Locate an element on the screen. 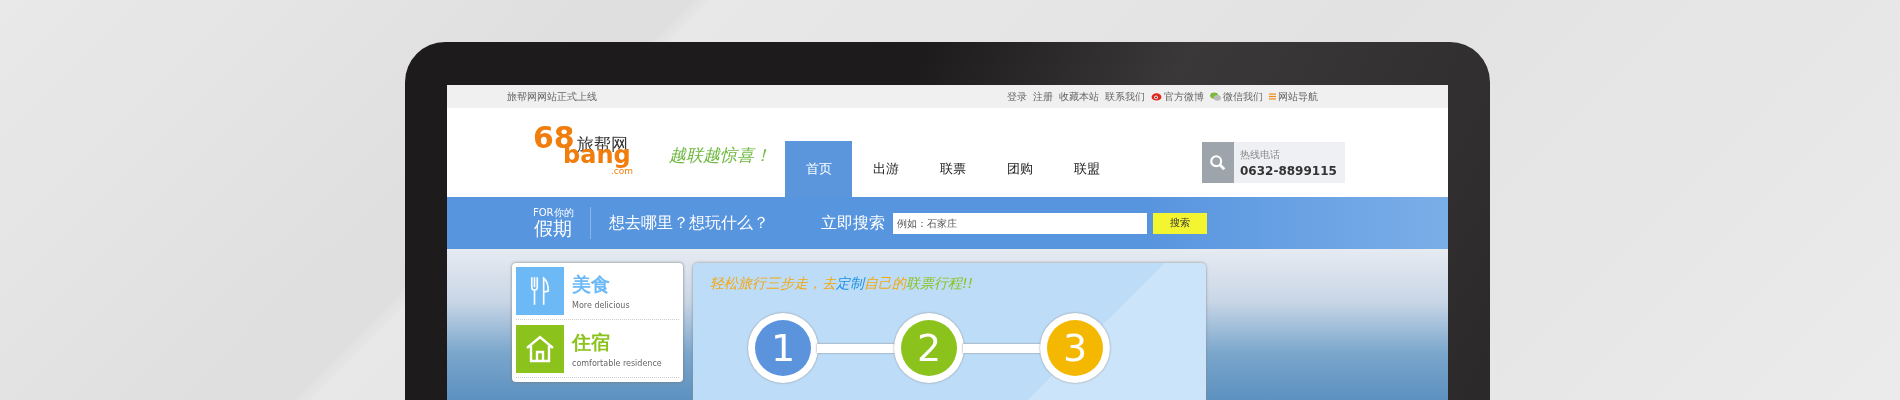 The image size is (1900, 400). menu-icon is located at coordinates (1272, 96).